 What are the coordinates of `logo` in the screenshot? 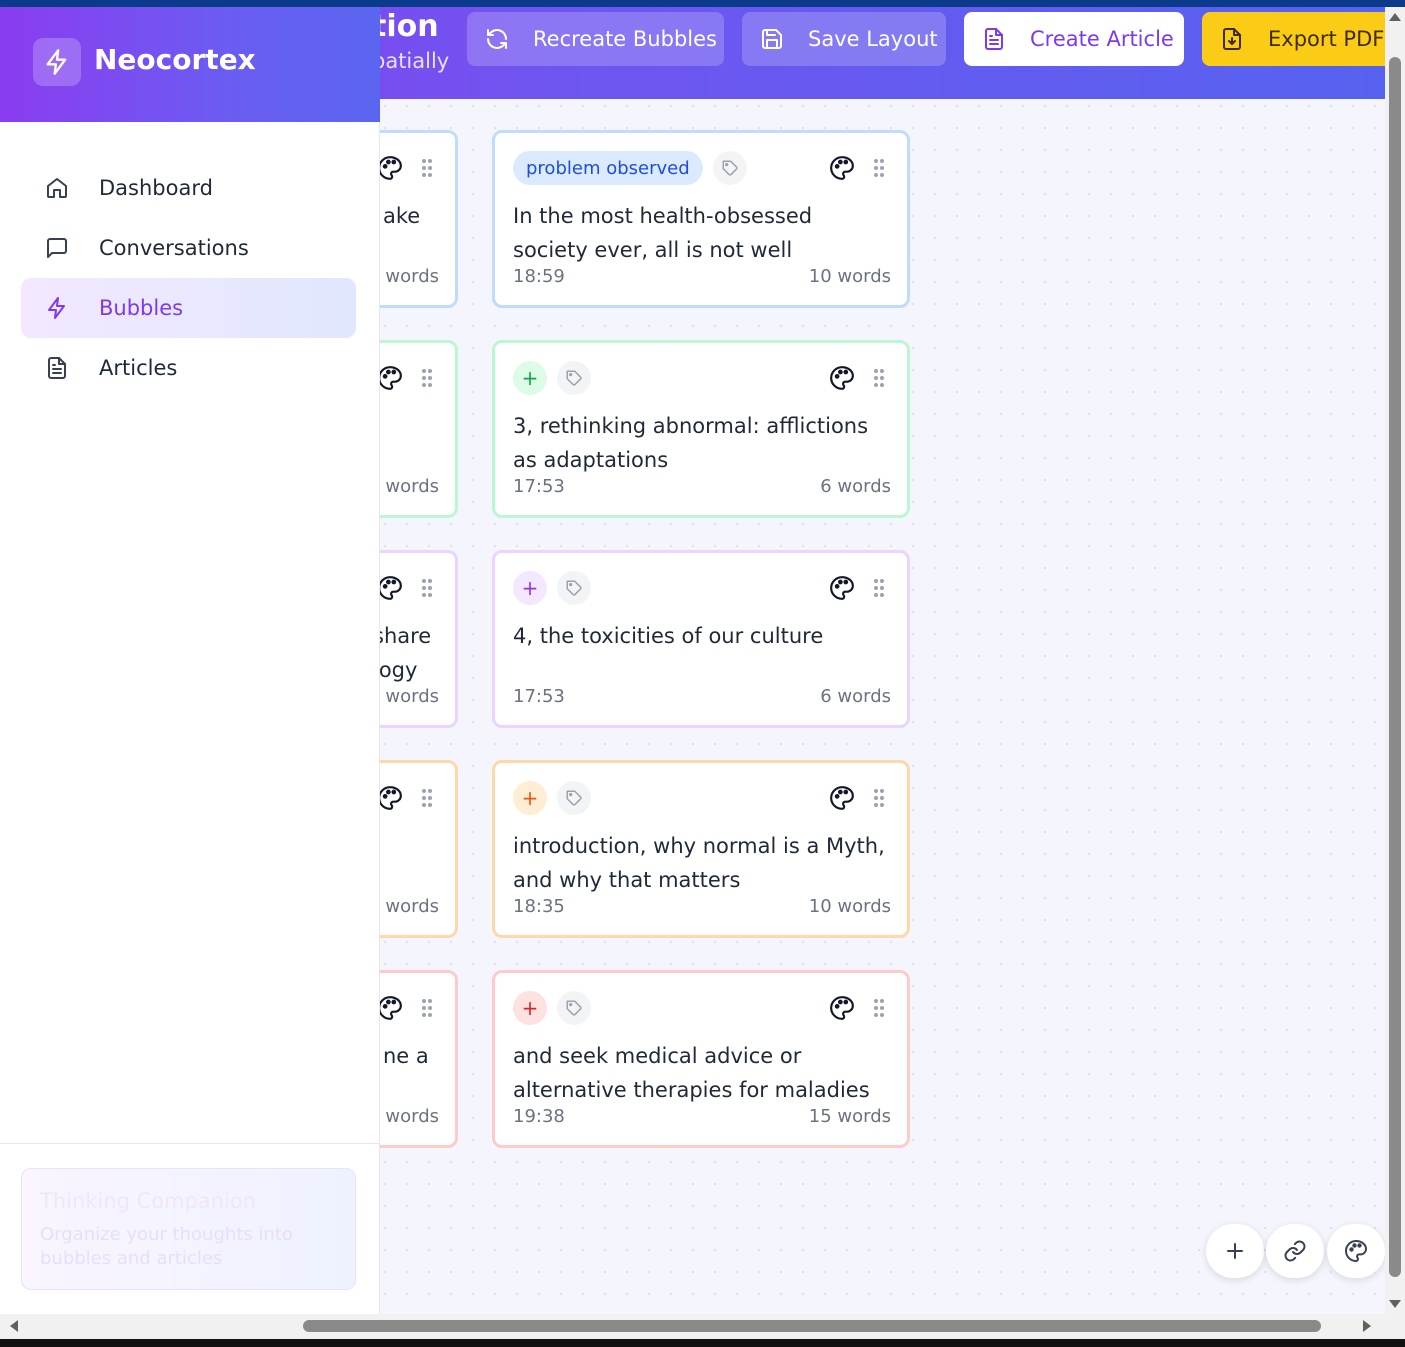 It's located at (57, 62).